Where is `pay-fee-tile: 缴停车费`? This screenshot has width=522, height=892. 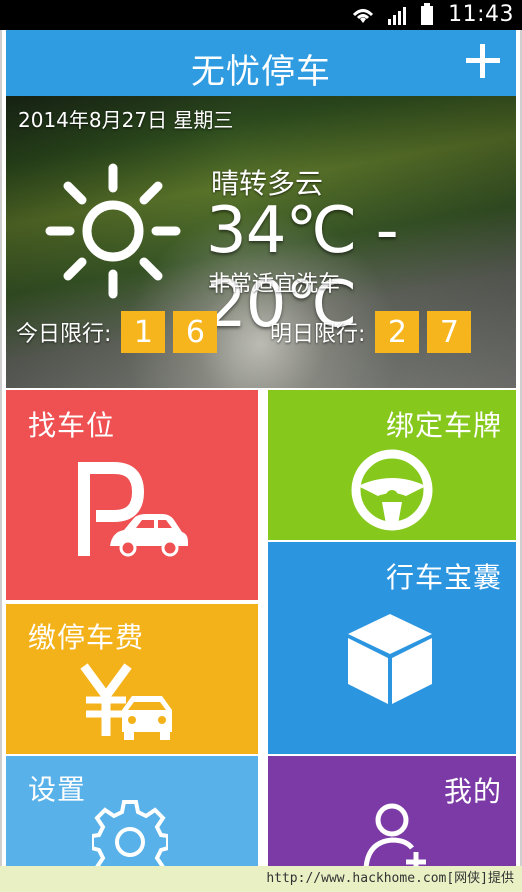 pay-fee-tile: 缴停车费 is located at coordinates (132, 679).